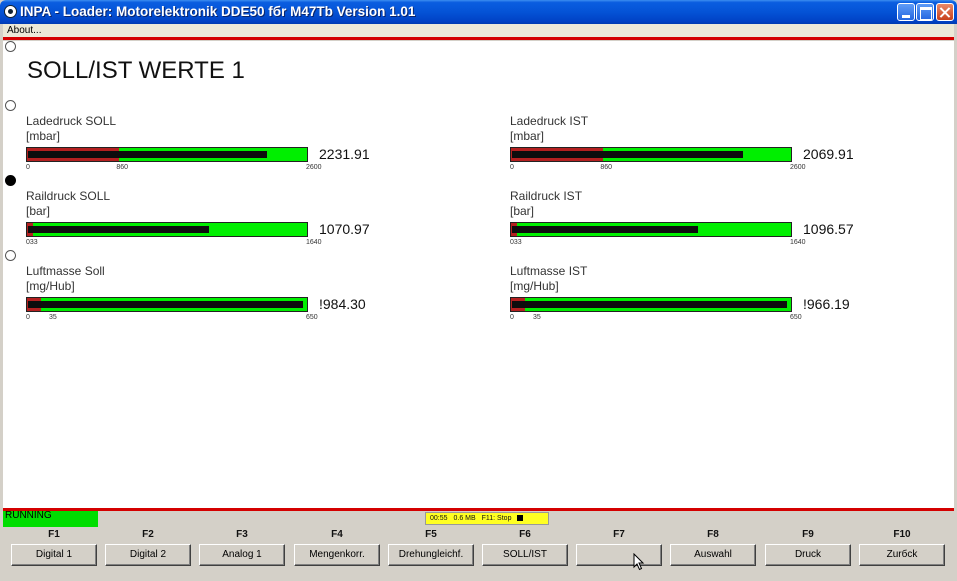  Describe the element at coordinates (136, 70) in the screenshot. I see `page-title: SOLL/IST WERTE 1` at that location.